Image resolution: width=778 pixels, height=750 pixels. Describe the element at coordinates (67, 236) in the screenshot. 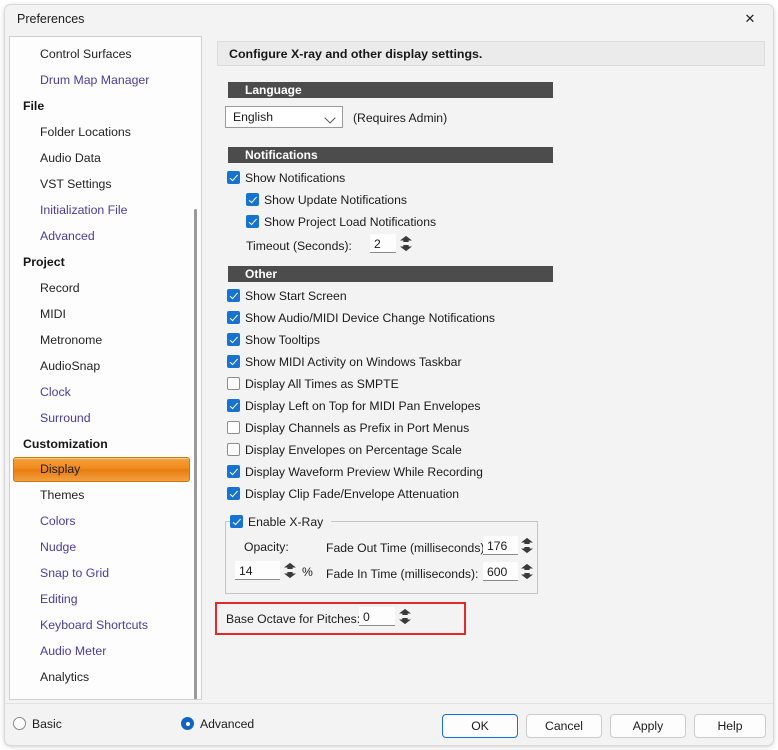

I see `sidebar-item-label: Advanced` at that location.